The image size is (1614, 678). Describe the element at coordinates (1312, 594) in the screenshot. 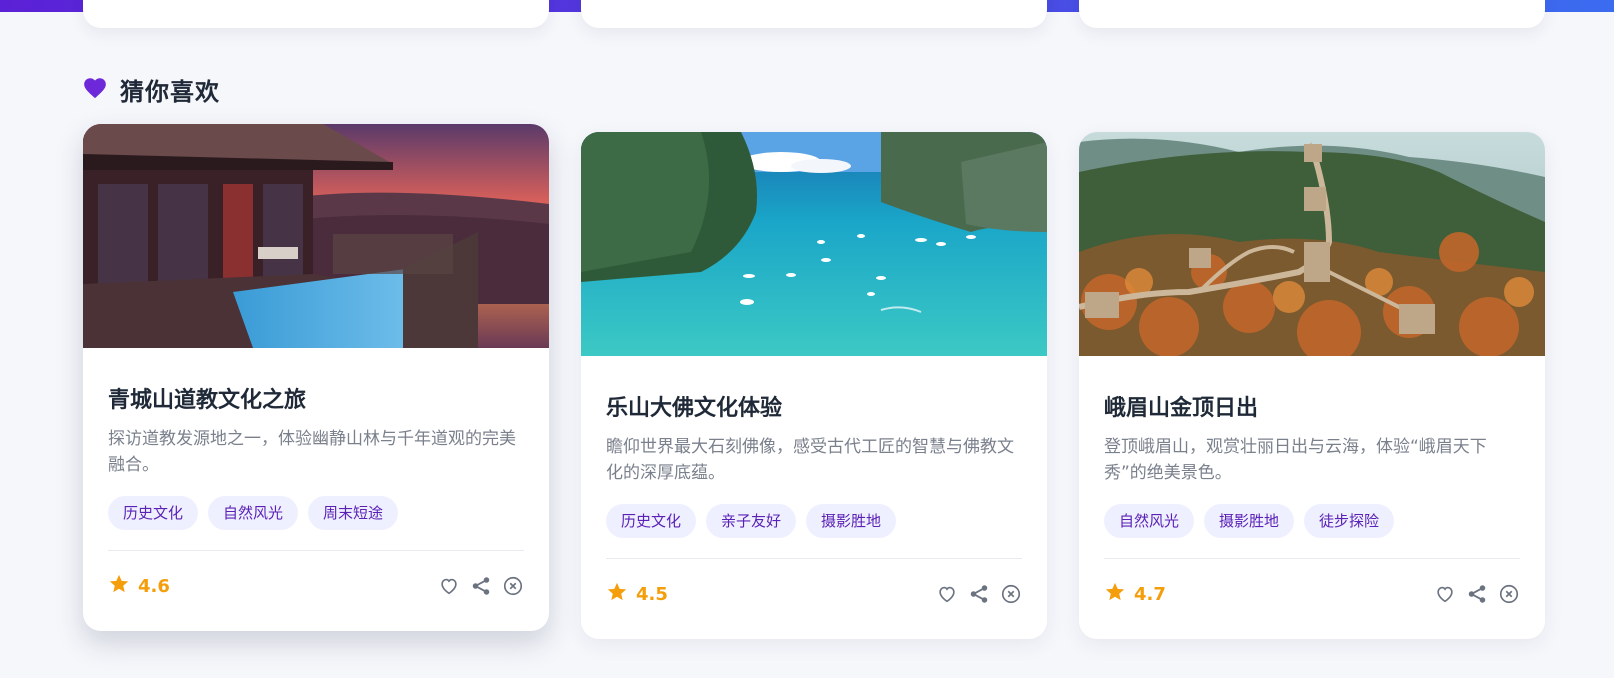

I see `card-footer: 4.7` at that location.